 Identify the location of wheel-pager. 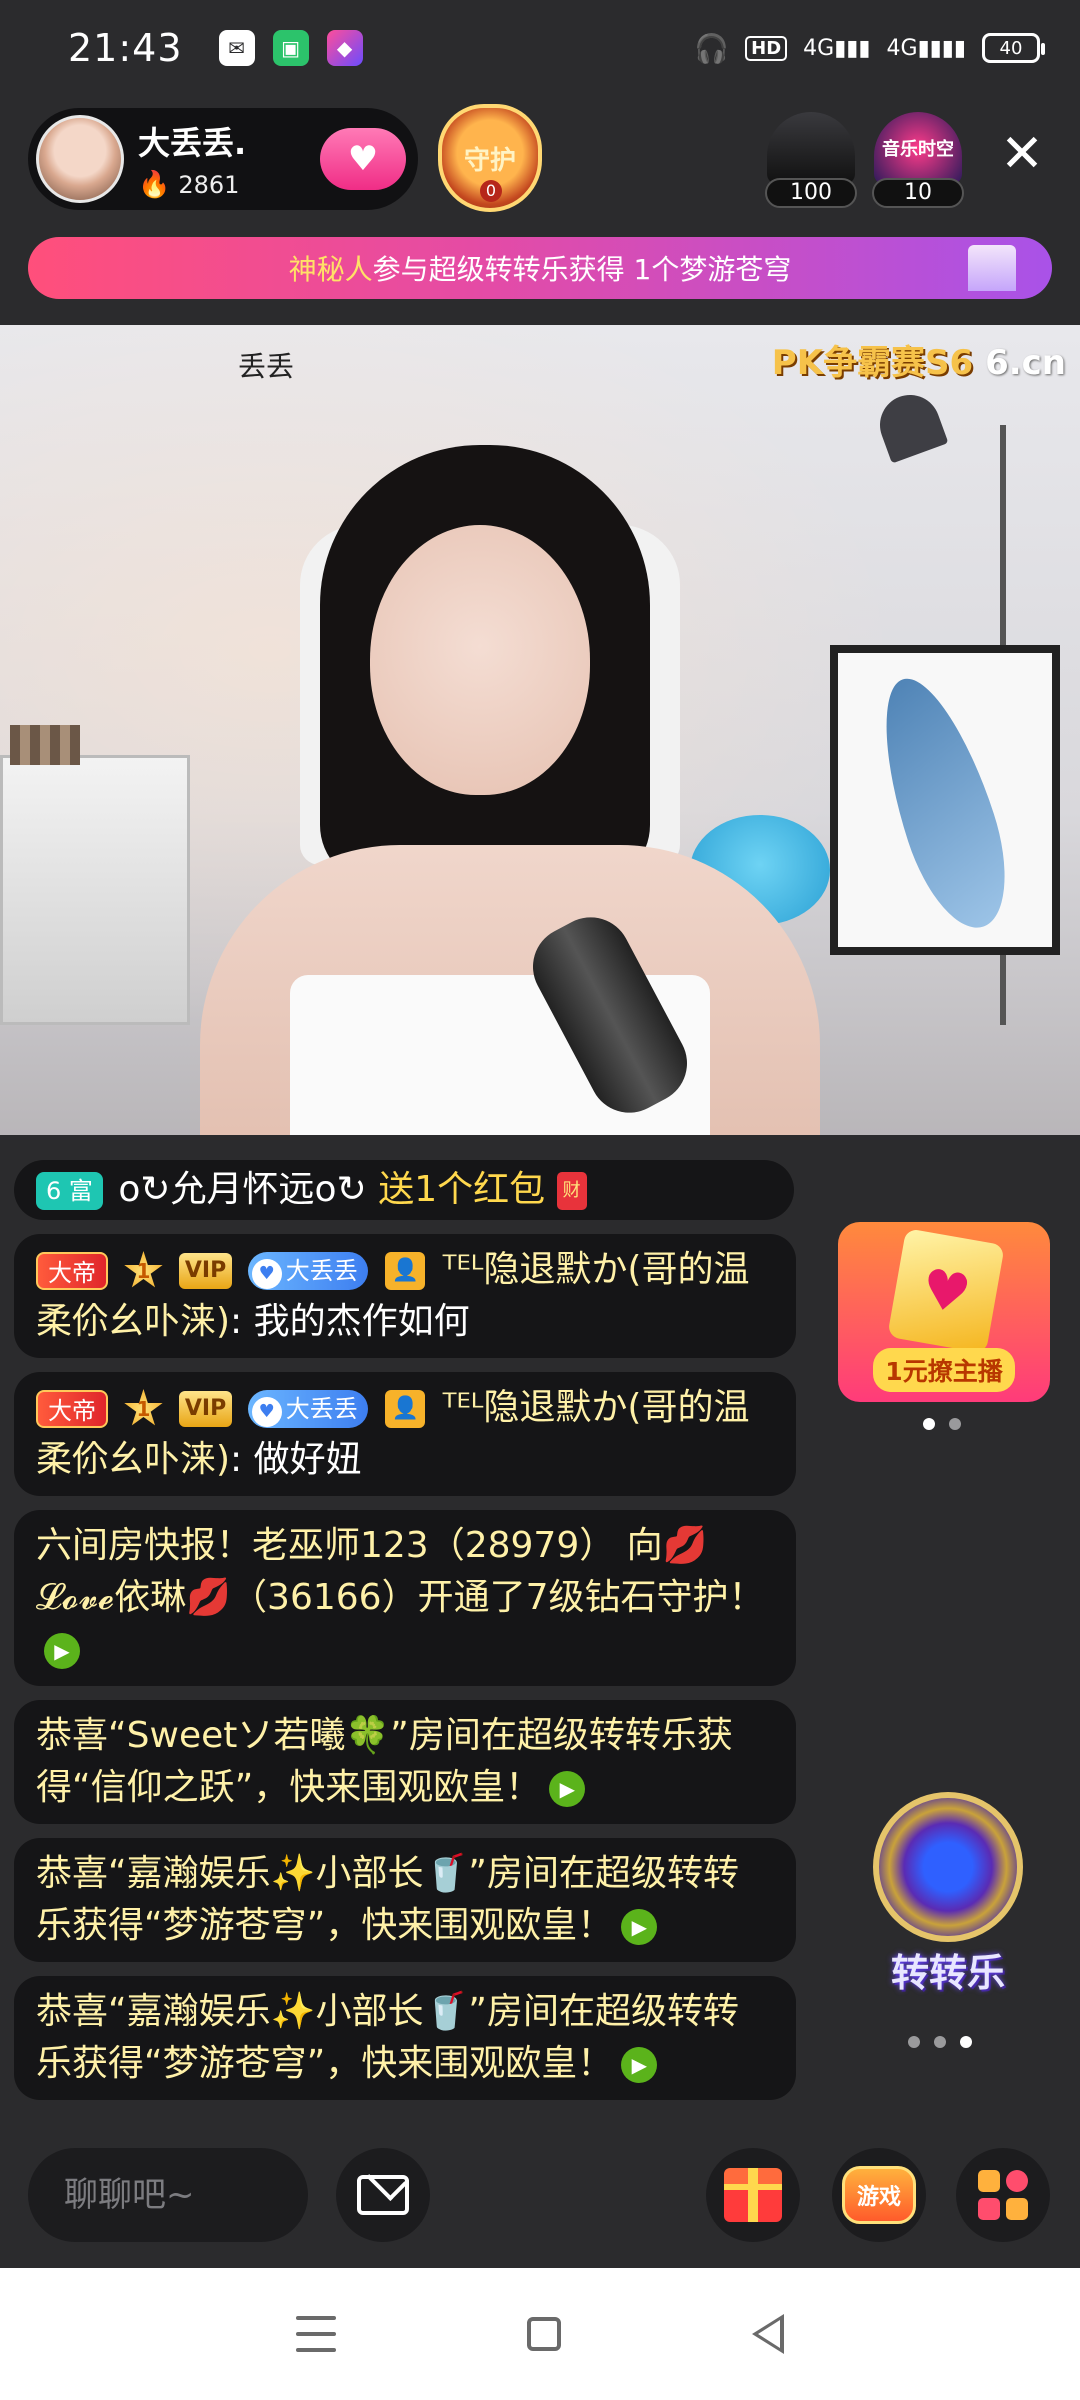
(940, 2042).